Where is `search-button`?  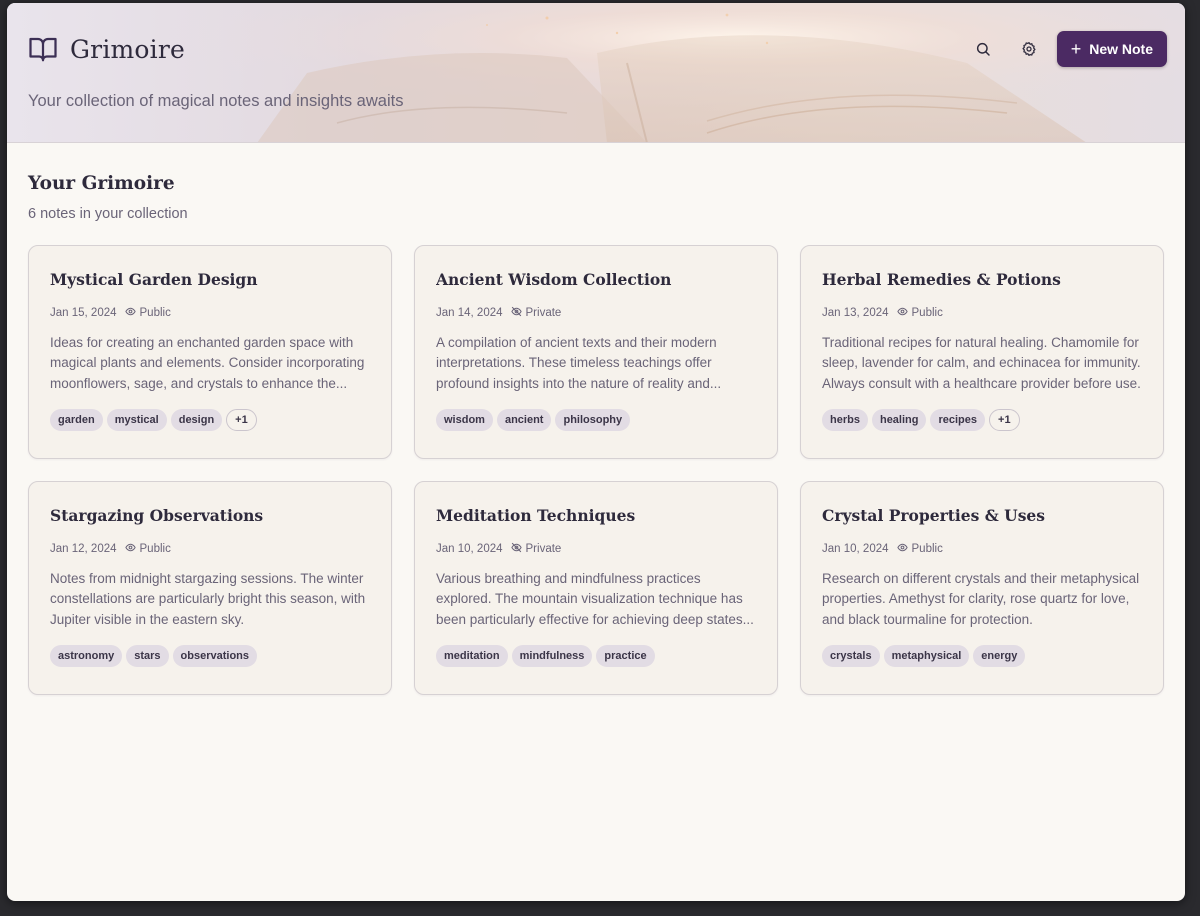
search-button is located at coordinates (983, 49).